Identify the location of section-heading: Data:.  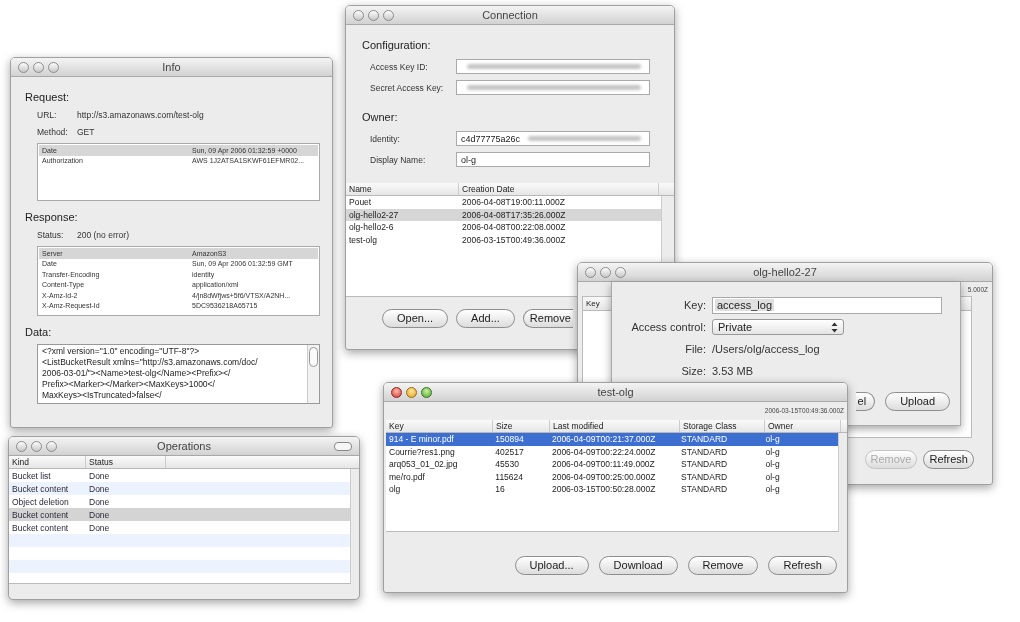
(39, 332).